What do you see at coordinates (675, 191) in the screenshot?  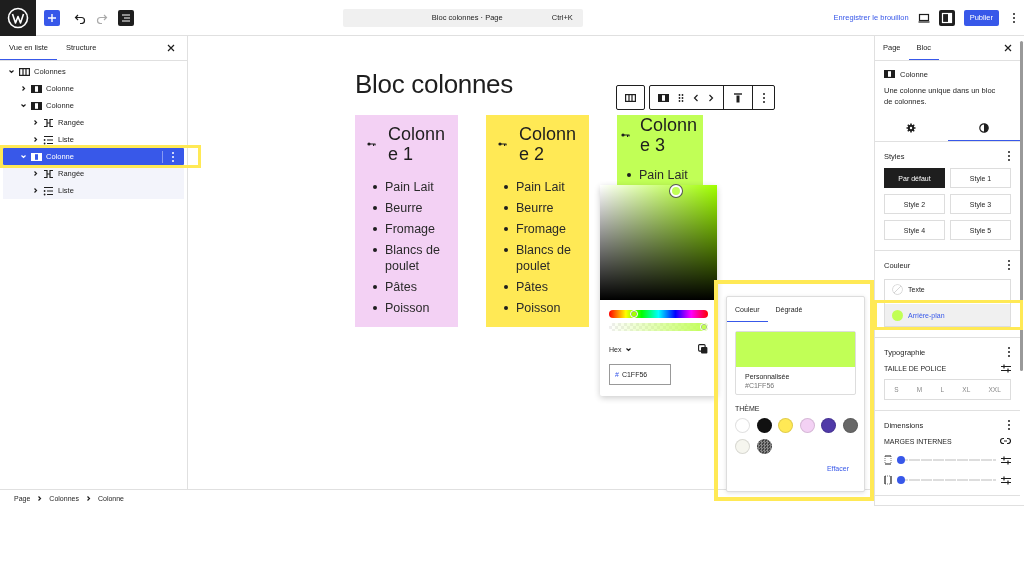 I see `color-handle` at bounding box center [675, 191].